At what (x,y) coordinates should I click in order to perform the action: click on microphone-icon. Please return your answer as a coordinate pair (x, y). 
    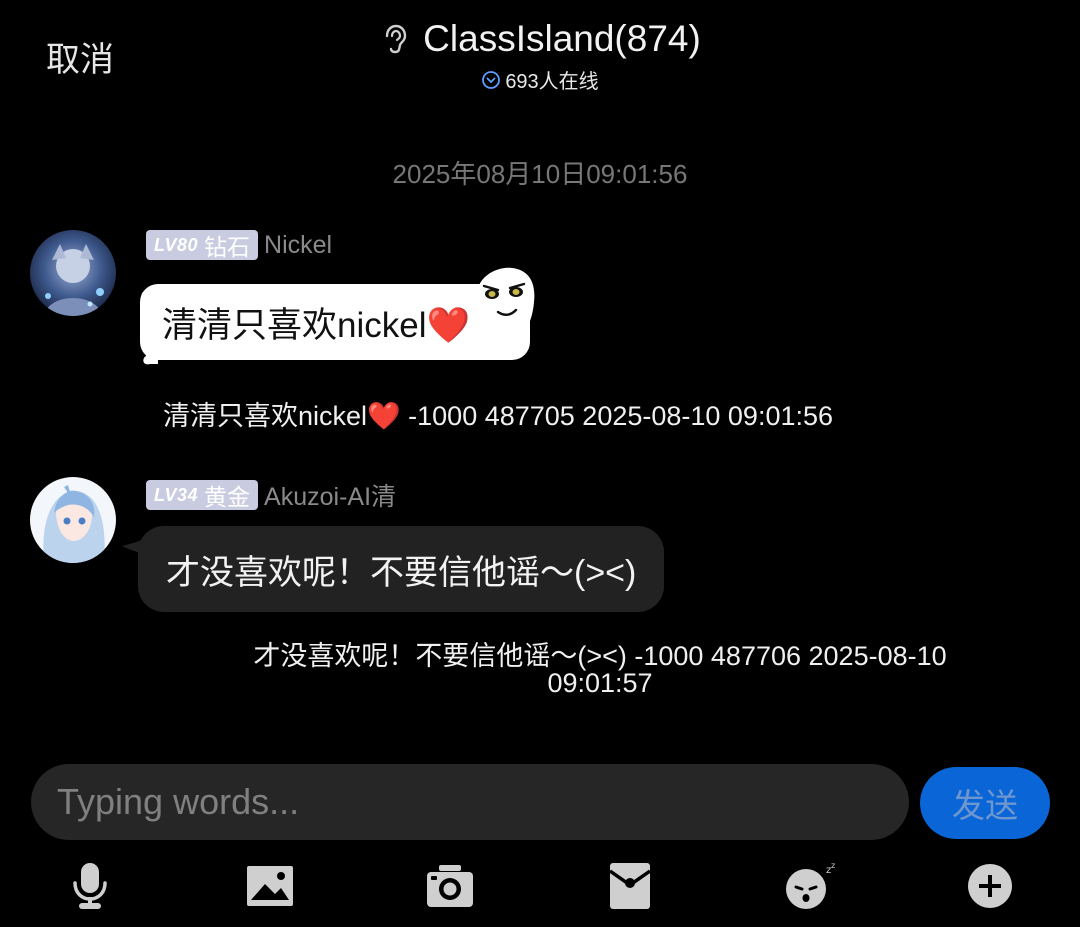
    Looking at the image, I should click on (90, 886).